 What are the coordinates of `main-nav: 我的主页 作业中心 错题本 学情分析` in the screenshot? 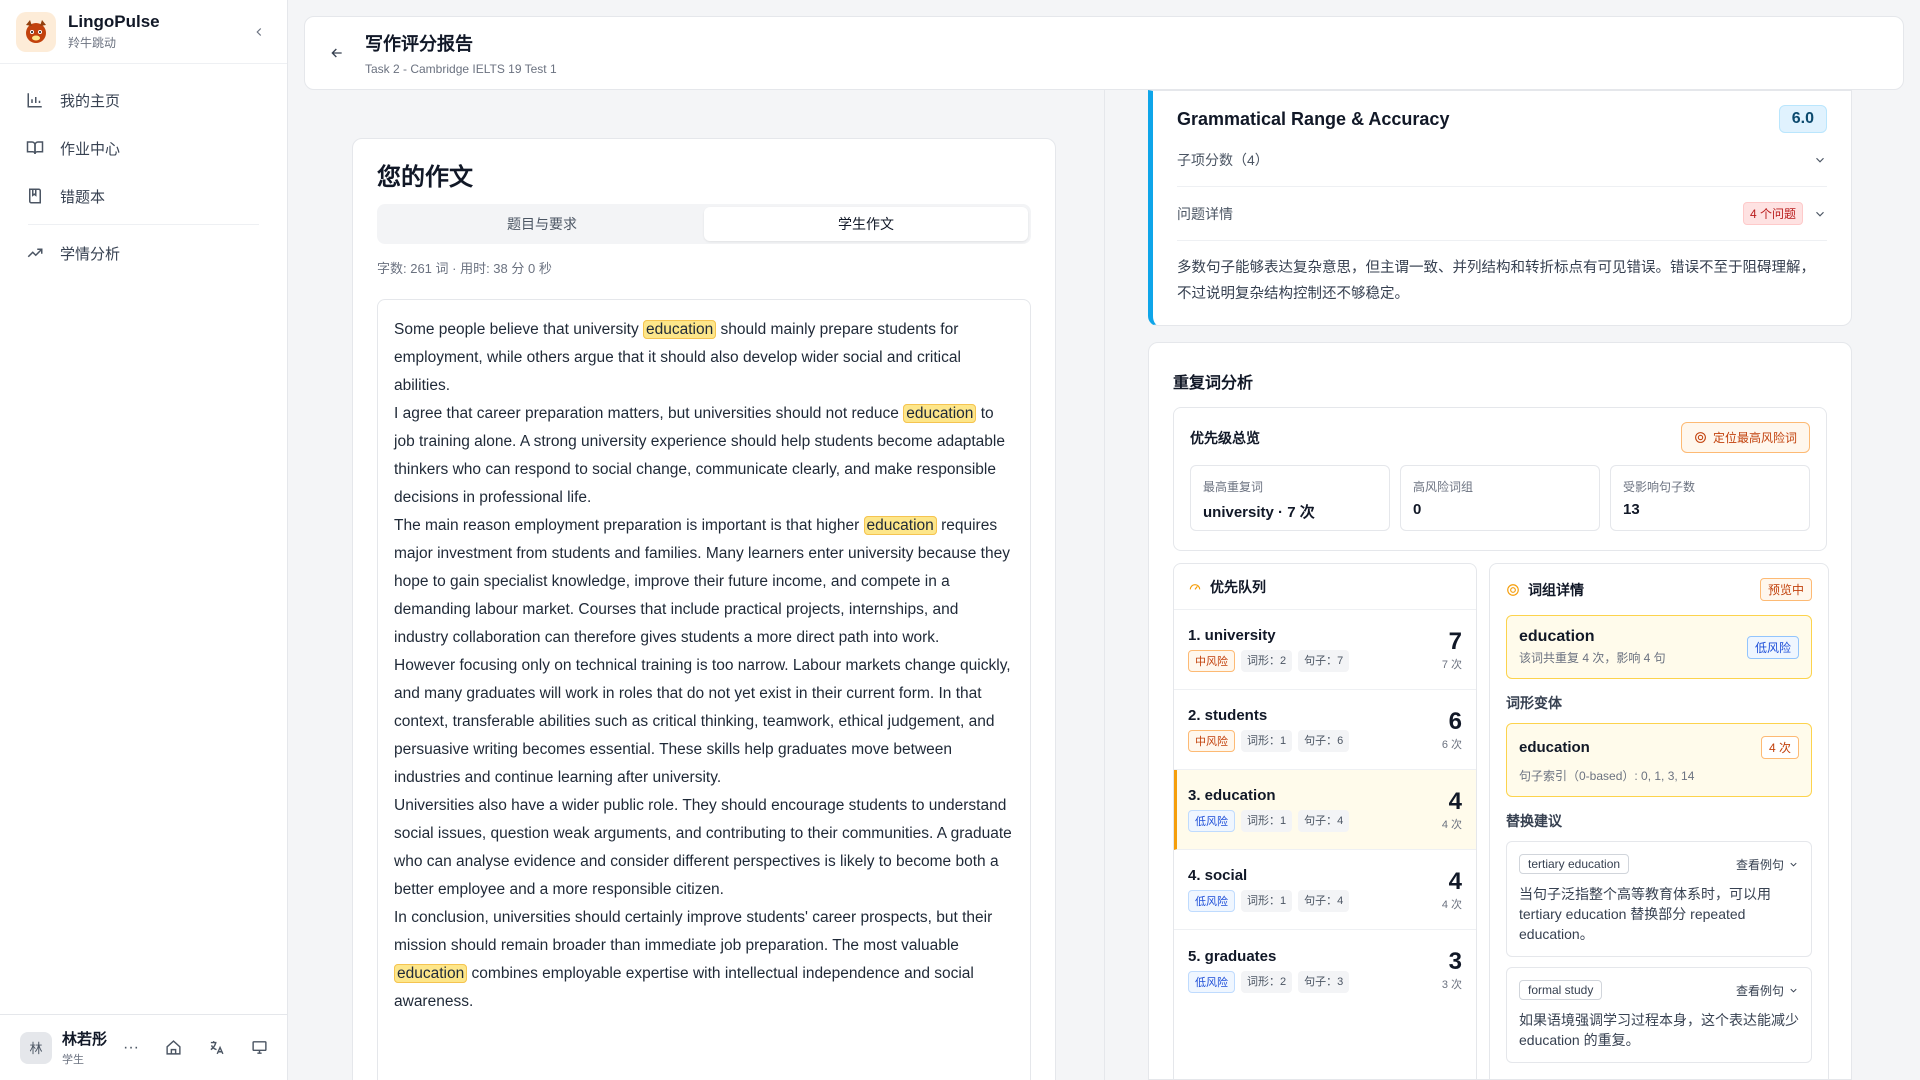 It's located at (143, 176).